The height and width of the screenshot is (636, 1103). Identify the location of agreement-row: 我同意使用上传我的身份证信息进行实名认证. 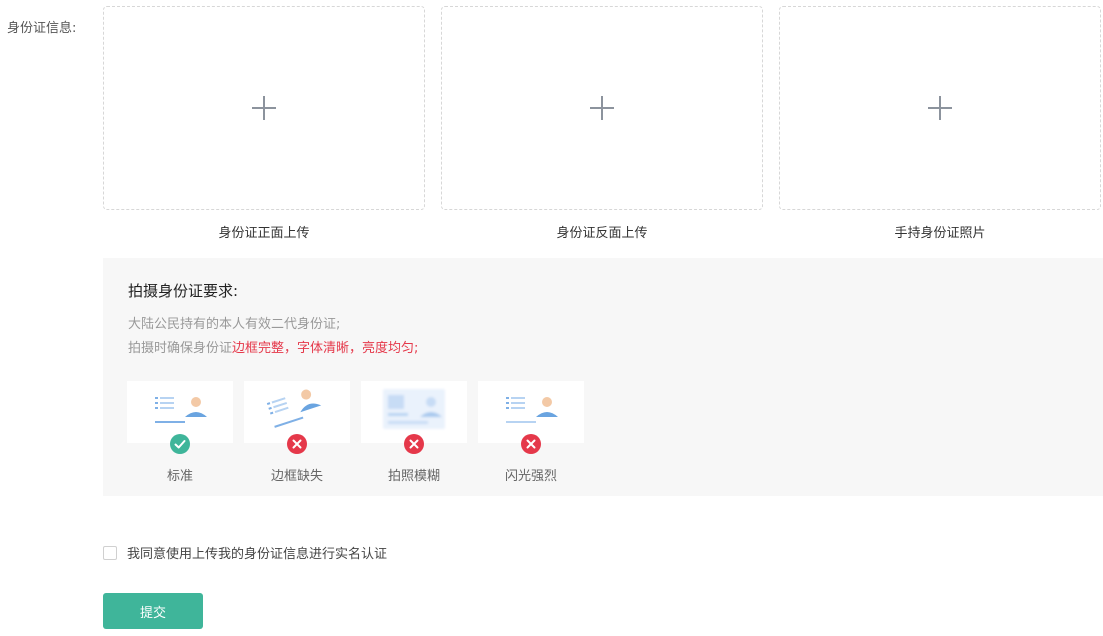
(245, 552).